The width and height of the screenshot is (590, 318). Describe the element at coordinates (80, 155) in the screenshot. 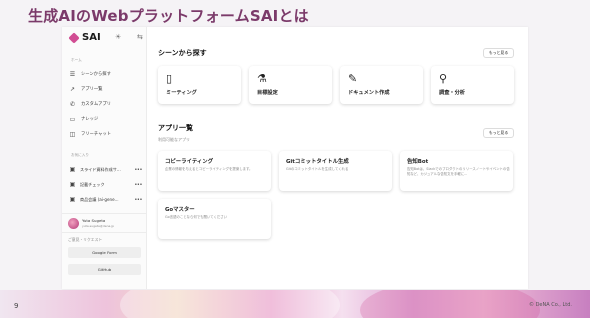

I see `sidebar-favorites-label: お気に入り` at that location.